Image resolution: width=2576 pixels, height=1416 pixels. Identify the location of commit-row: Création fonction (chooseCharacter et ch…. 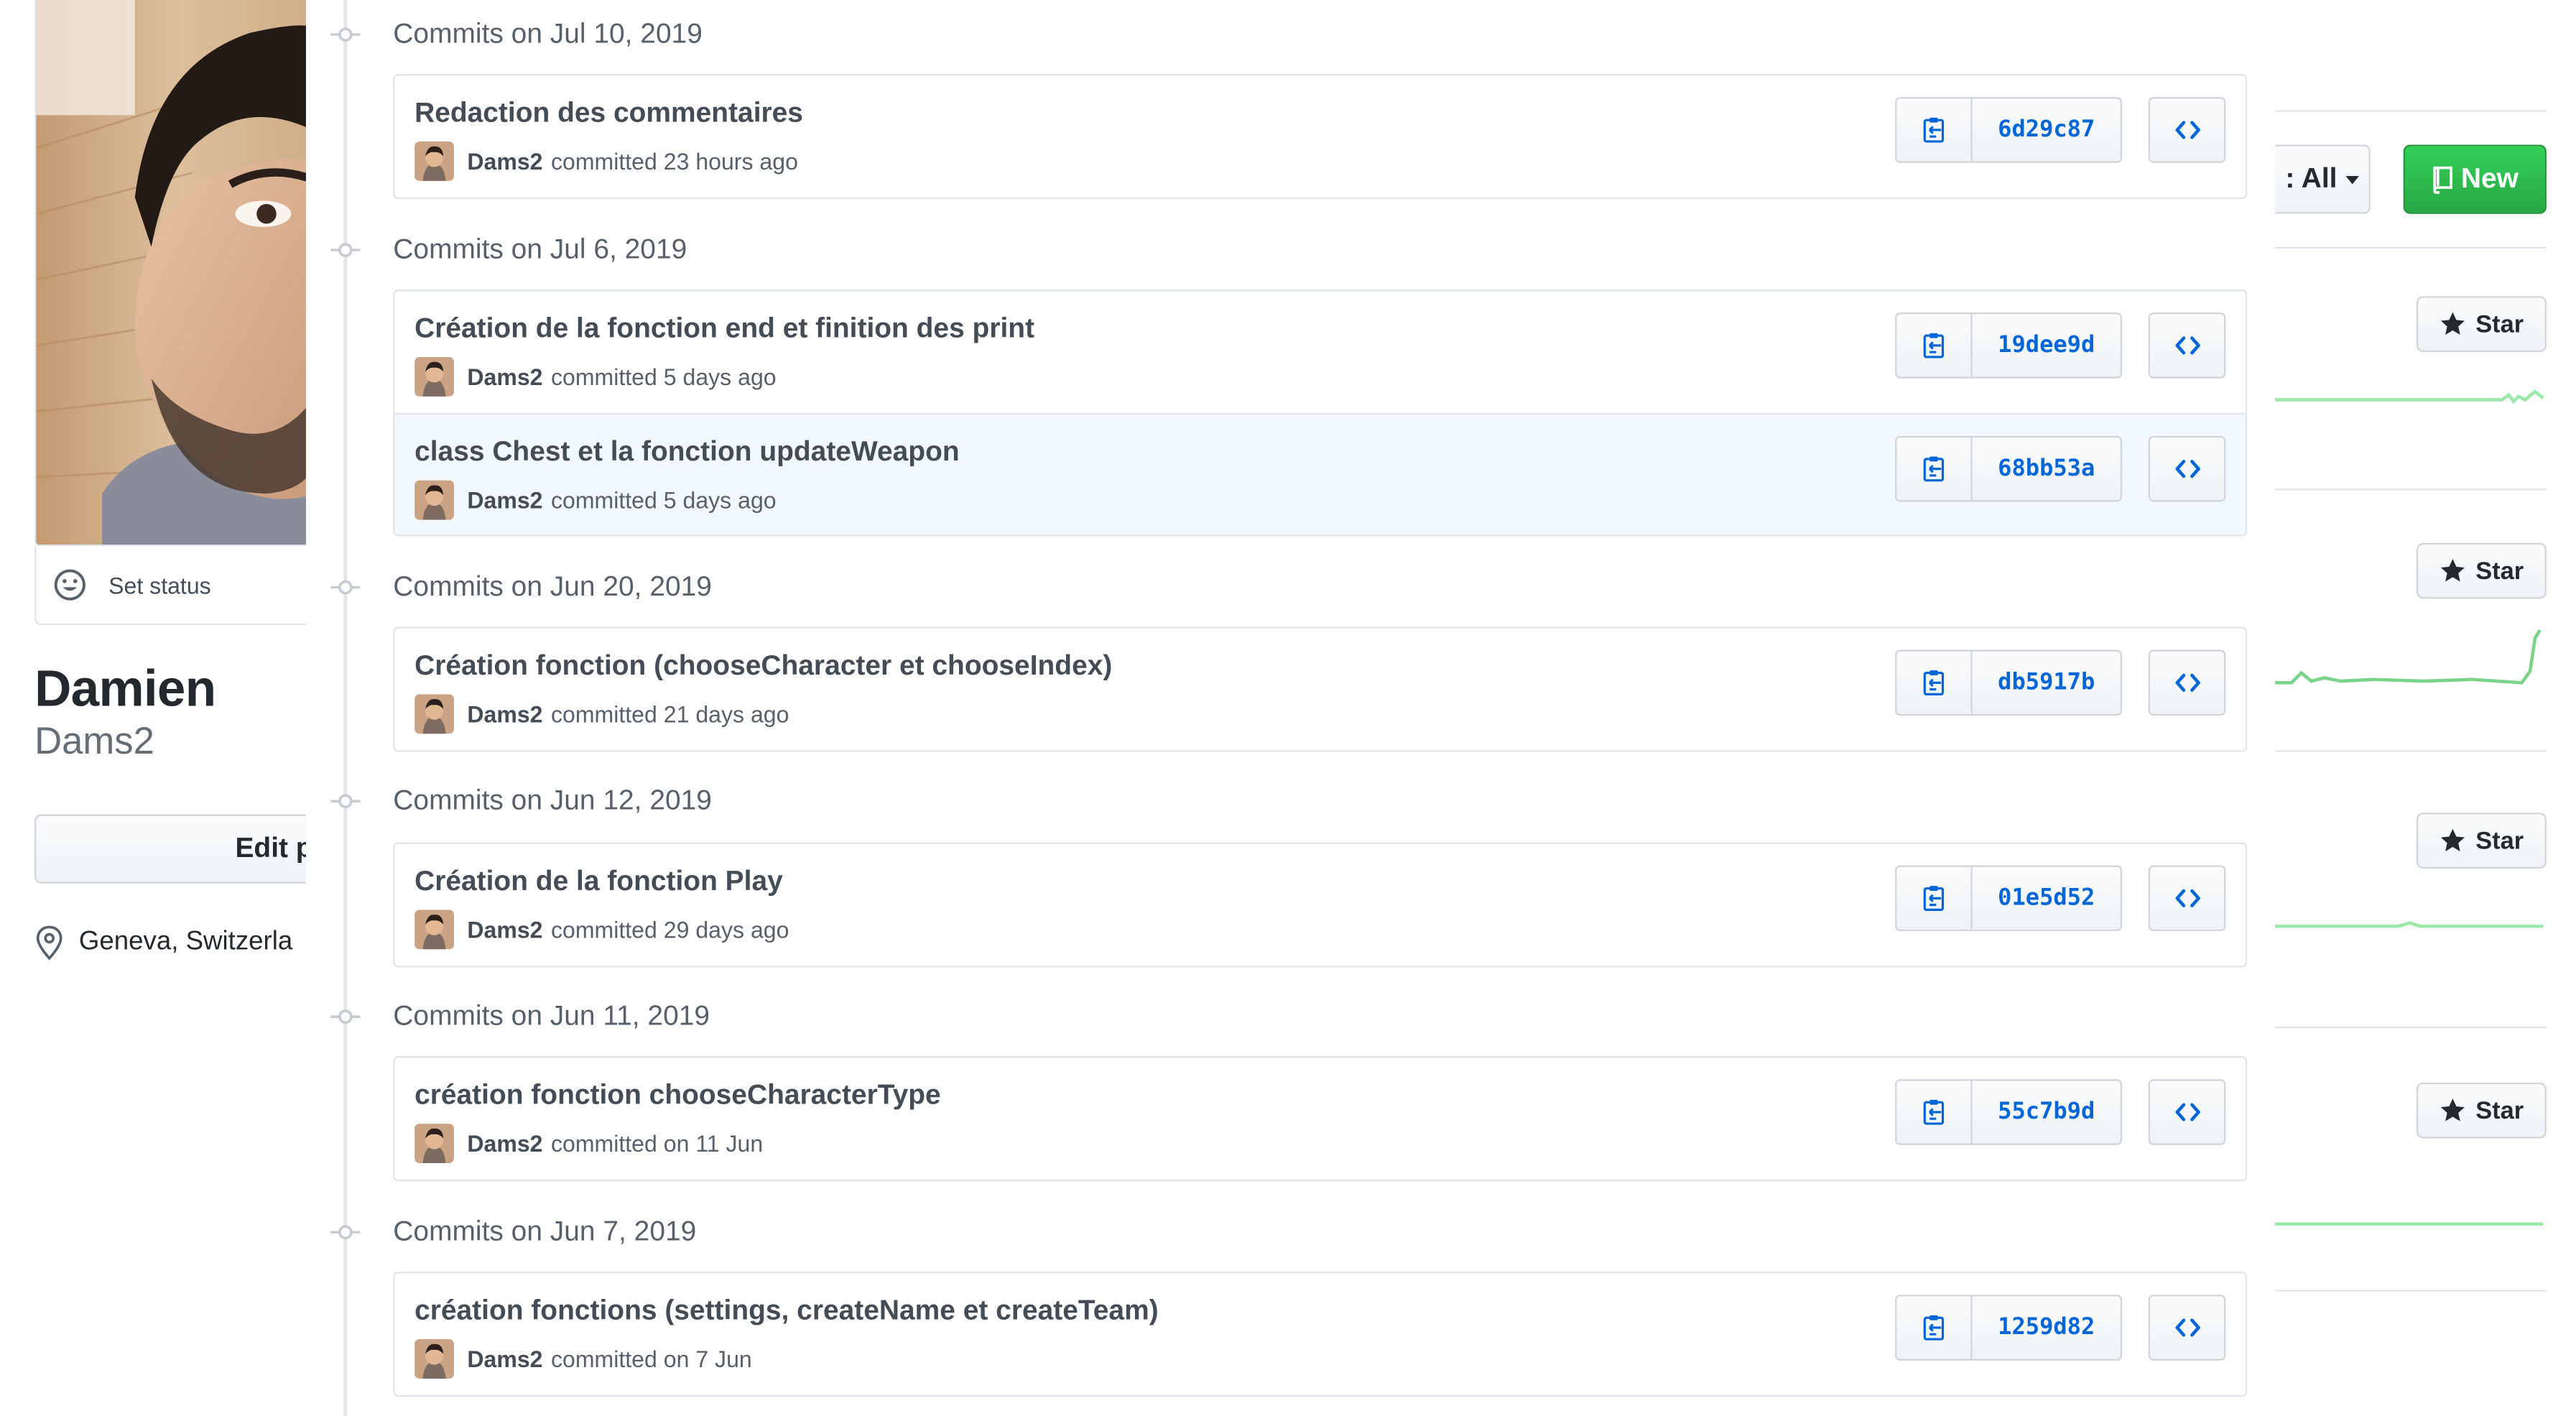
(1320, 689).